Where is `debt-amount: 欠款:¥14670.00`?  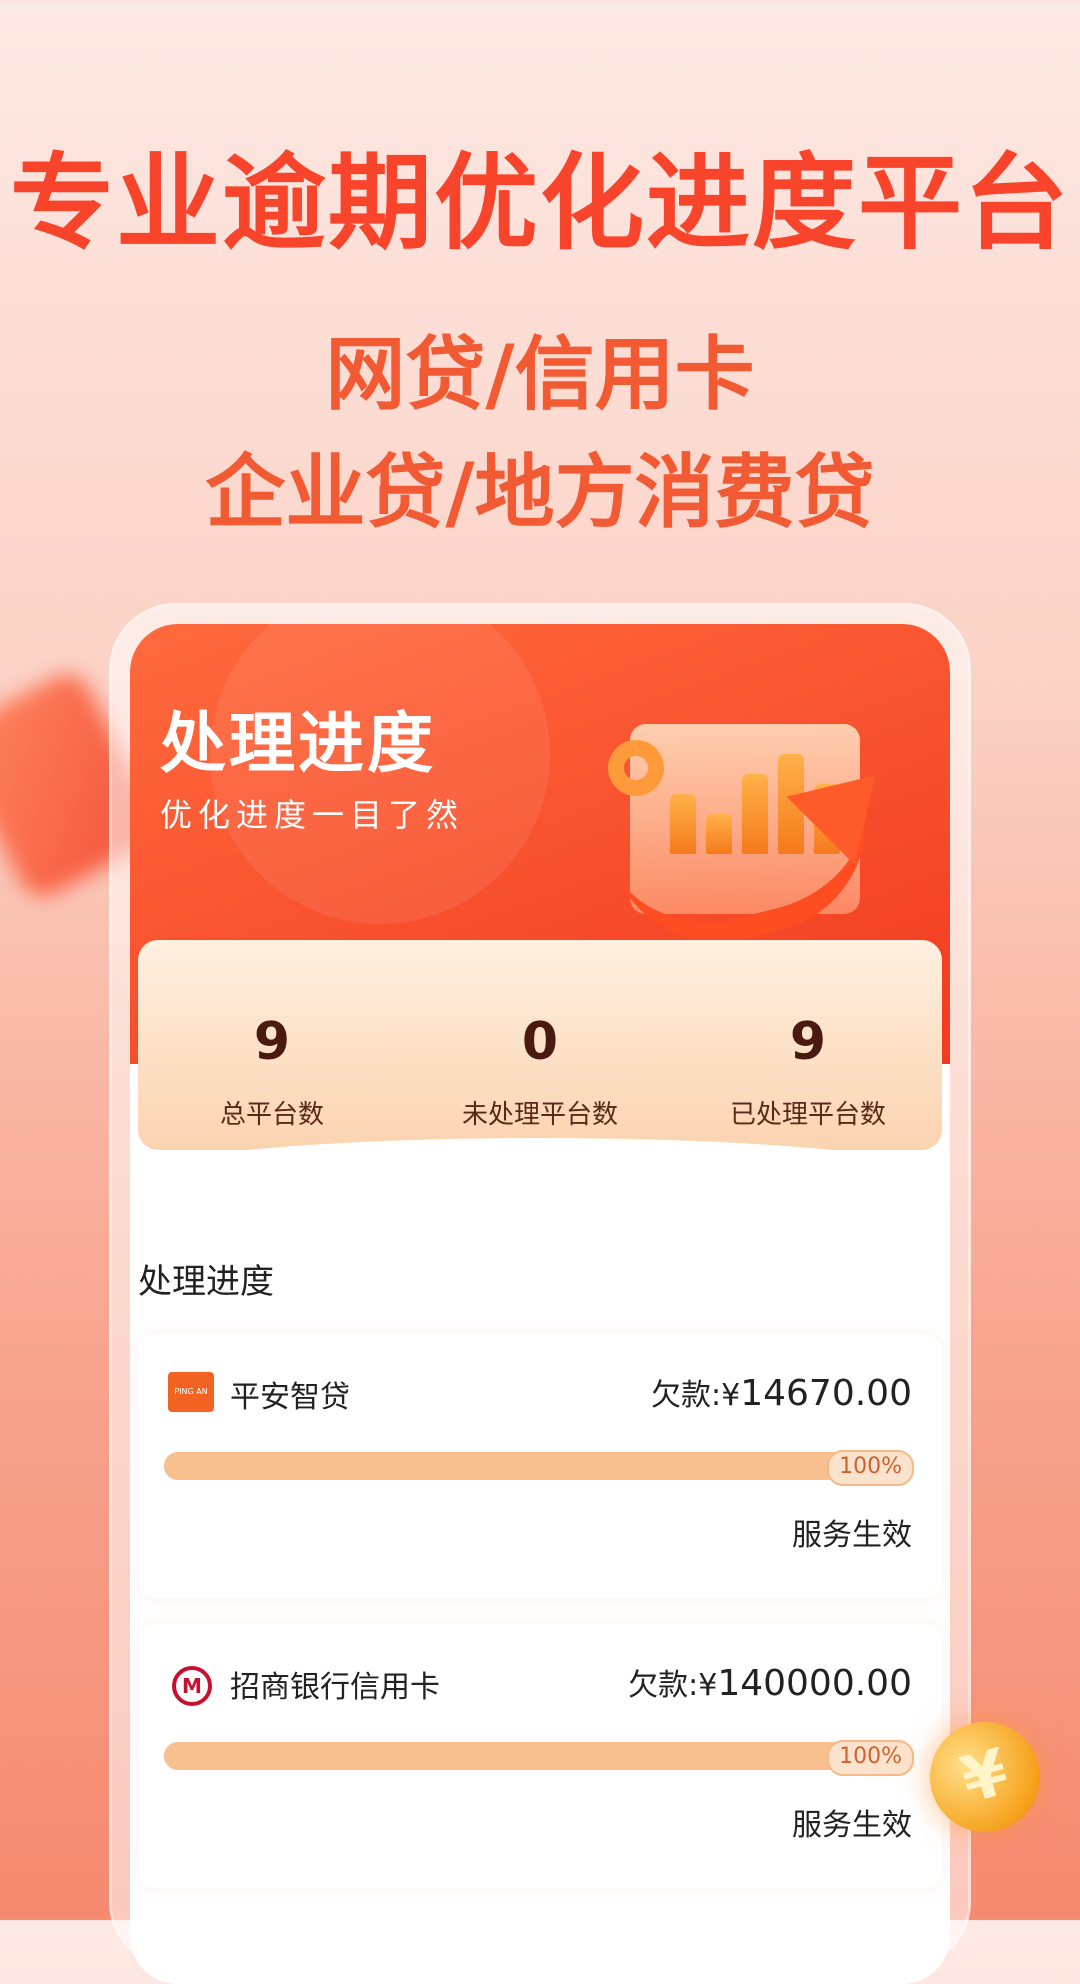
debt-amount: 欠款:¥14670.00 is located at coordinates (781, 1392).